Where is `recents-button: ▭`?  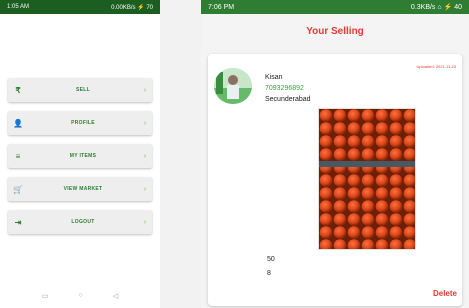
recents-button: ▭ is located at coordinates (45, 296).